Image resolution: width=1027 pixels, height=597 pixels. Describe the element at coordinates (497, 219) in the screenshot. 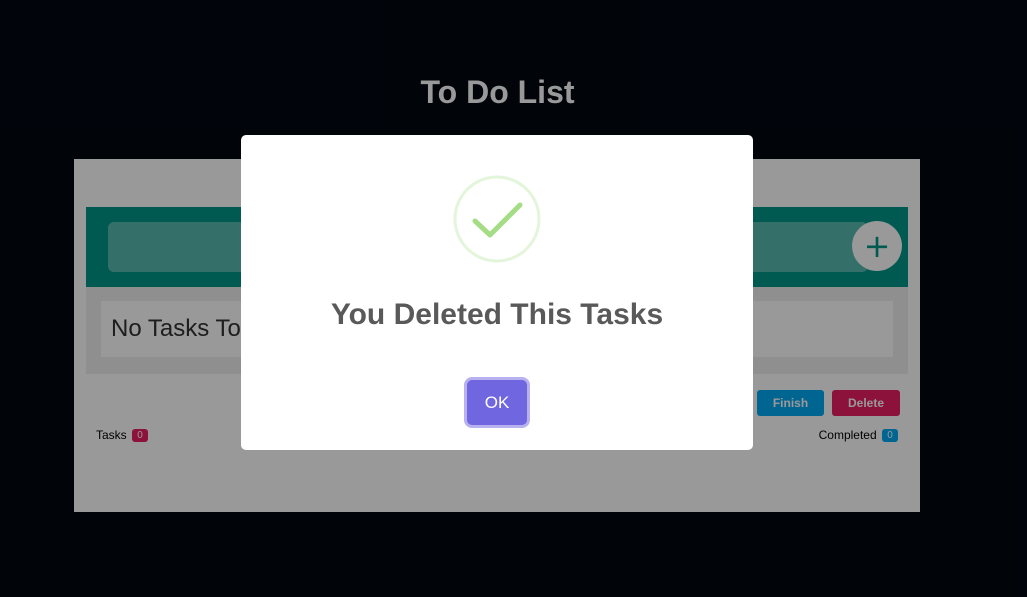

I see `success-check-icon` at that location.